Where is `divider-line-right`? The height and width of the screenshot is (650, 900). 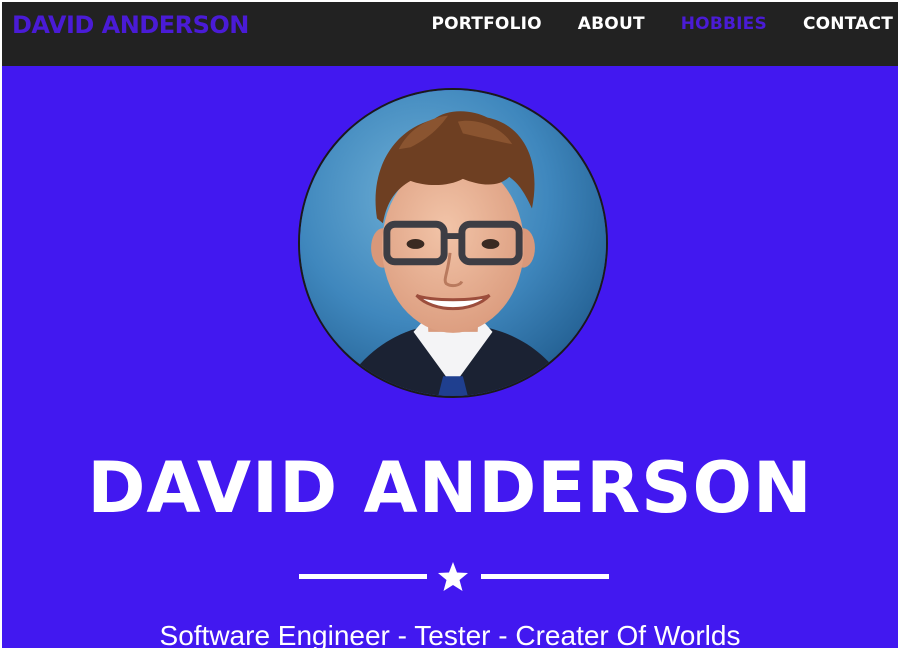 divider-line-right is located at coordinates (545, 576).